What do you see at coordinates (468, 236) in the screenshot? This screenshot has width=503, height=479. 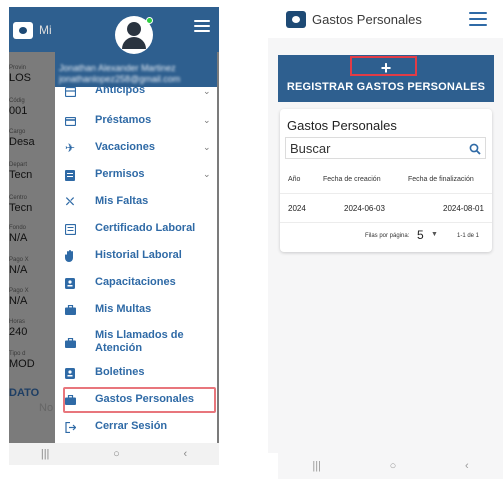 I see `pagination-range: 1-1 de 1` at bounding box center [468, 236].